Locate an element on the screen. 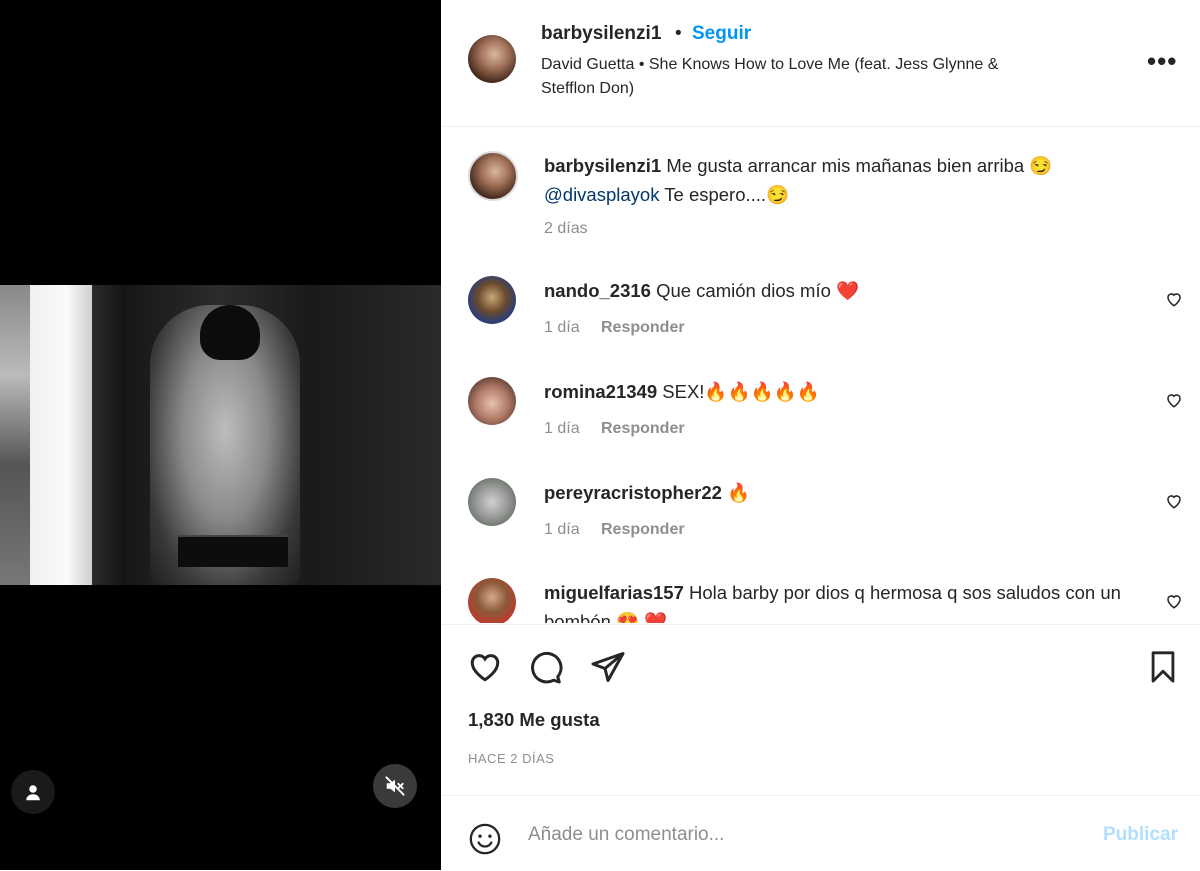 The height and width of the screenshot is (871, 1200). post-photo is located at coordinates (220, 435).